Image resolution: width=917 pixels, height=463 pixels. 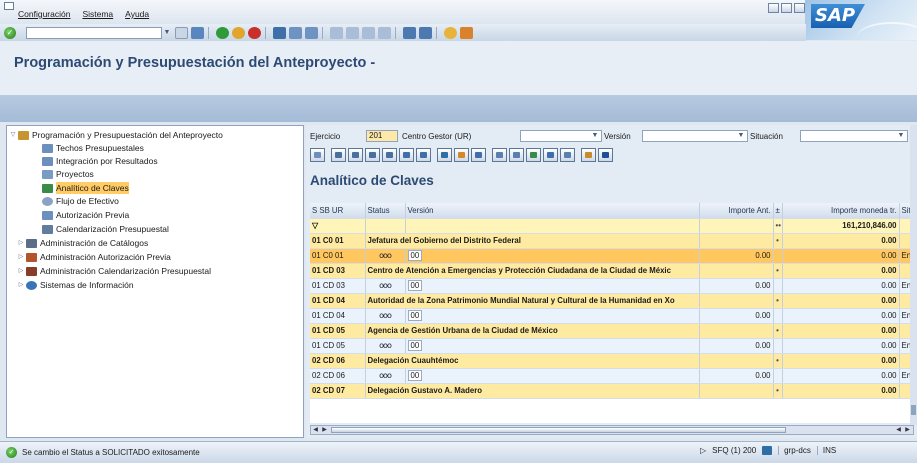 I want to click on exit-icon, so click(x=238, y=32).